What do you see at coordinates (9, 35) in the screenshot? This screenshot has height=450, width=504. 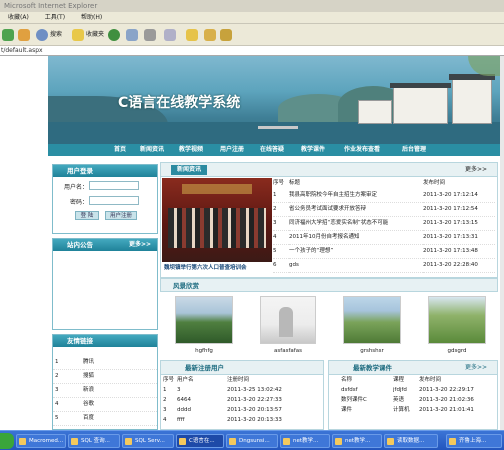 I see `refresh-button` at bounding box center [9, 35].